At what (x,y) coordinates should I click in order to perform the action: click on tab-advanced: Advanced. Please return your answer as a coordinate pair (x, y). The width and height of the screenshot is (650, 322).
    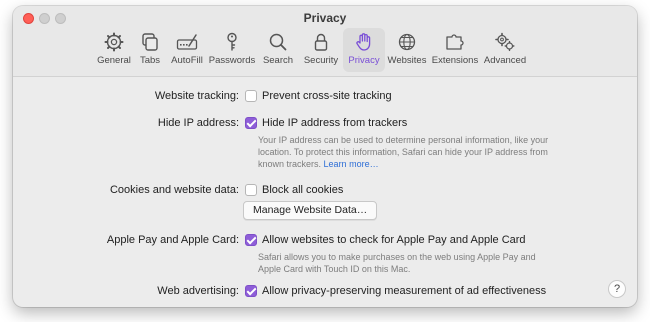
    Looking at the image, I should click on (505, 50).